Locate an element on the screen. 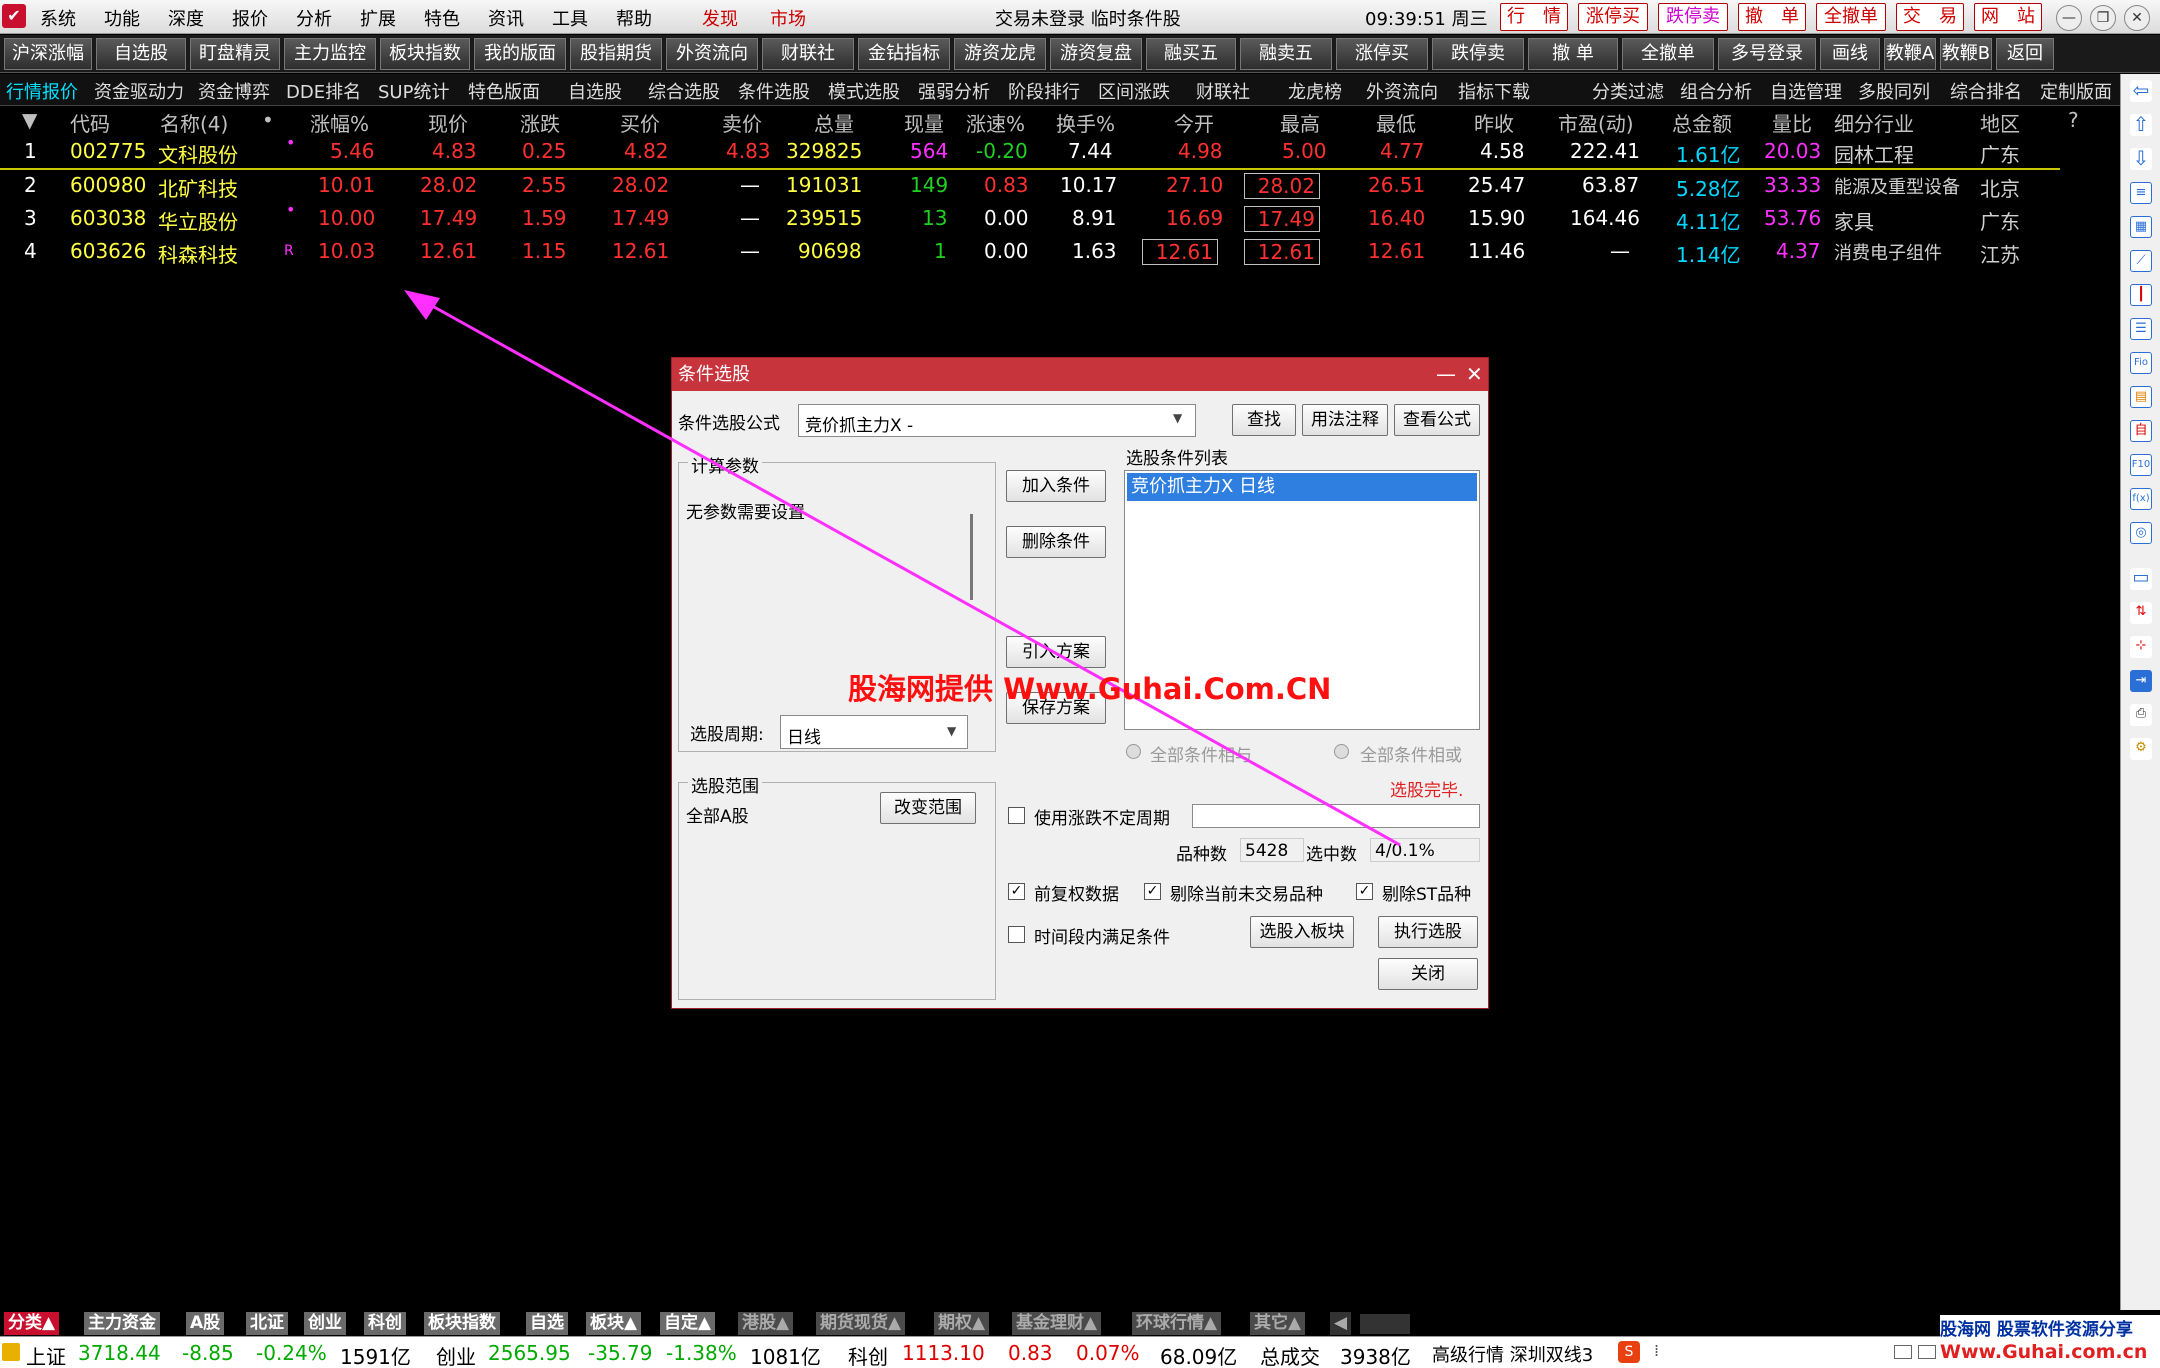 The image size is (2160, 1368). market-icon is located at coordinates (11, 1352).